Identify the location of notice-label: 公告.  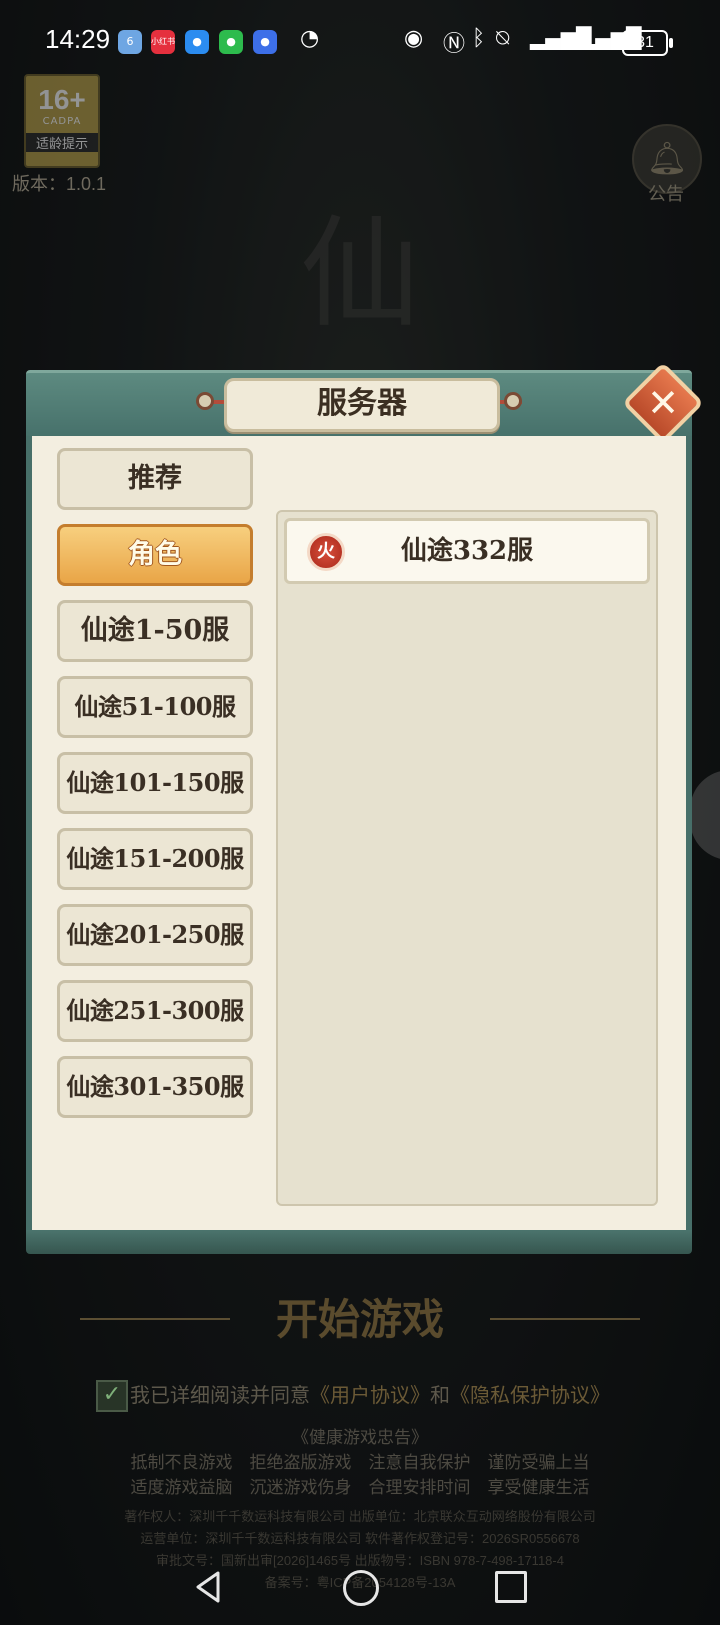
(666, 194).